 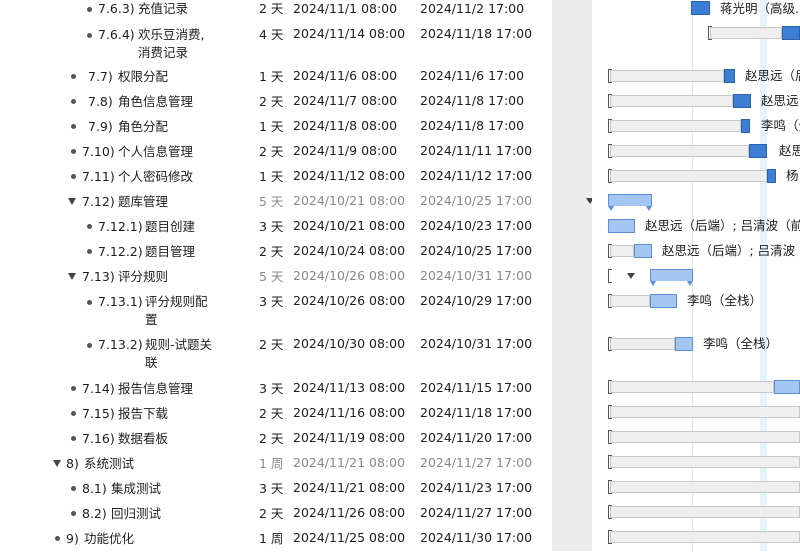 What do you see at coordinates (345, 151) in the screenshot?
I see `task-start: 2024/11/9 08:00` at bounding box center [345, 151].